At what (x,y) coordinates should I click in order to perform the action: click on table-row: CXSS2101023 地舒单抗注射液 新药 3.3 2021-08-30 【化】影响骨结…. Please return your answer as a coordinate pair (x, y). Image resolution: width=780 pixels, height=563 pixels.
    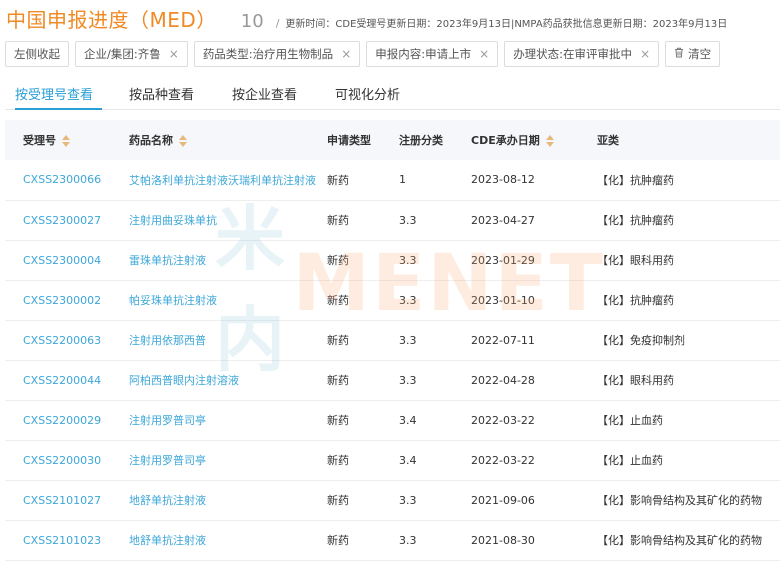
    Looking at the image, I should click on (392, 540).